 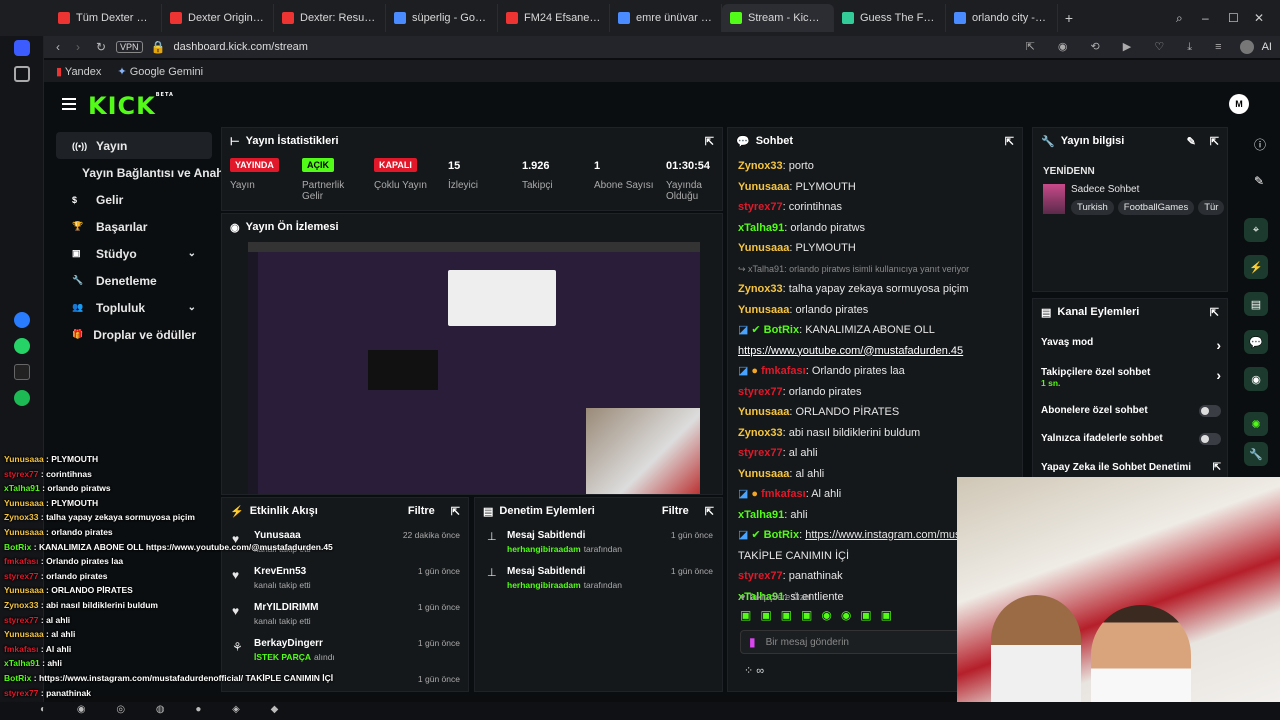 I want to click on chat-username: fmkafası, so click(x=783, y=371).